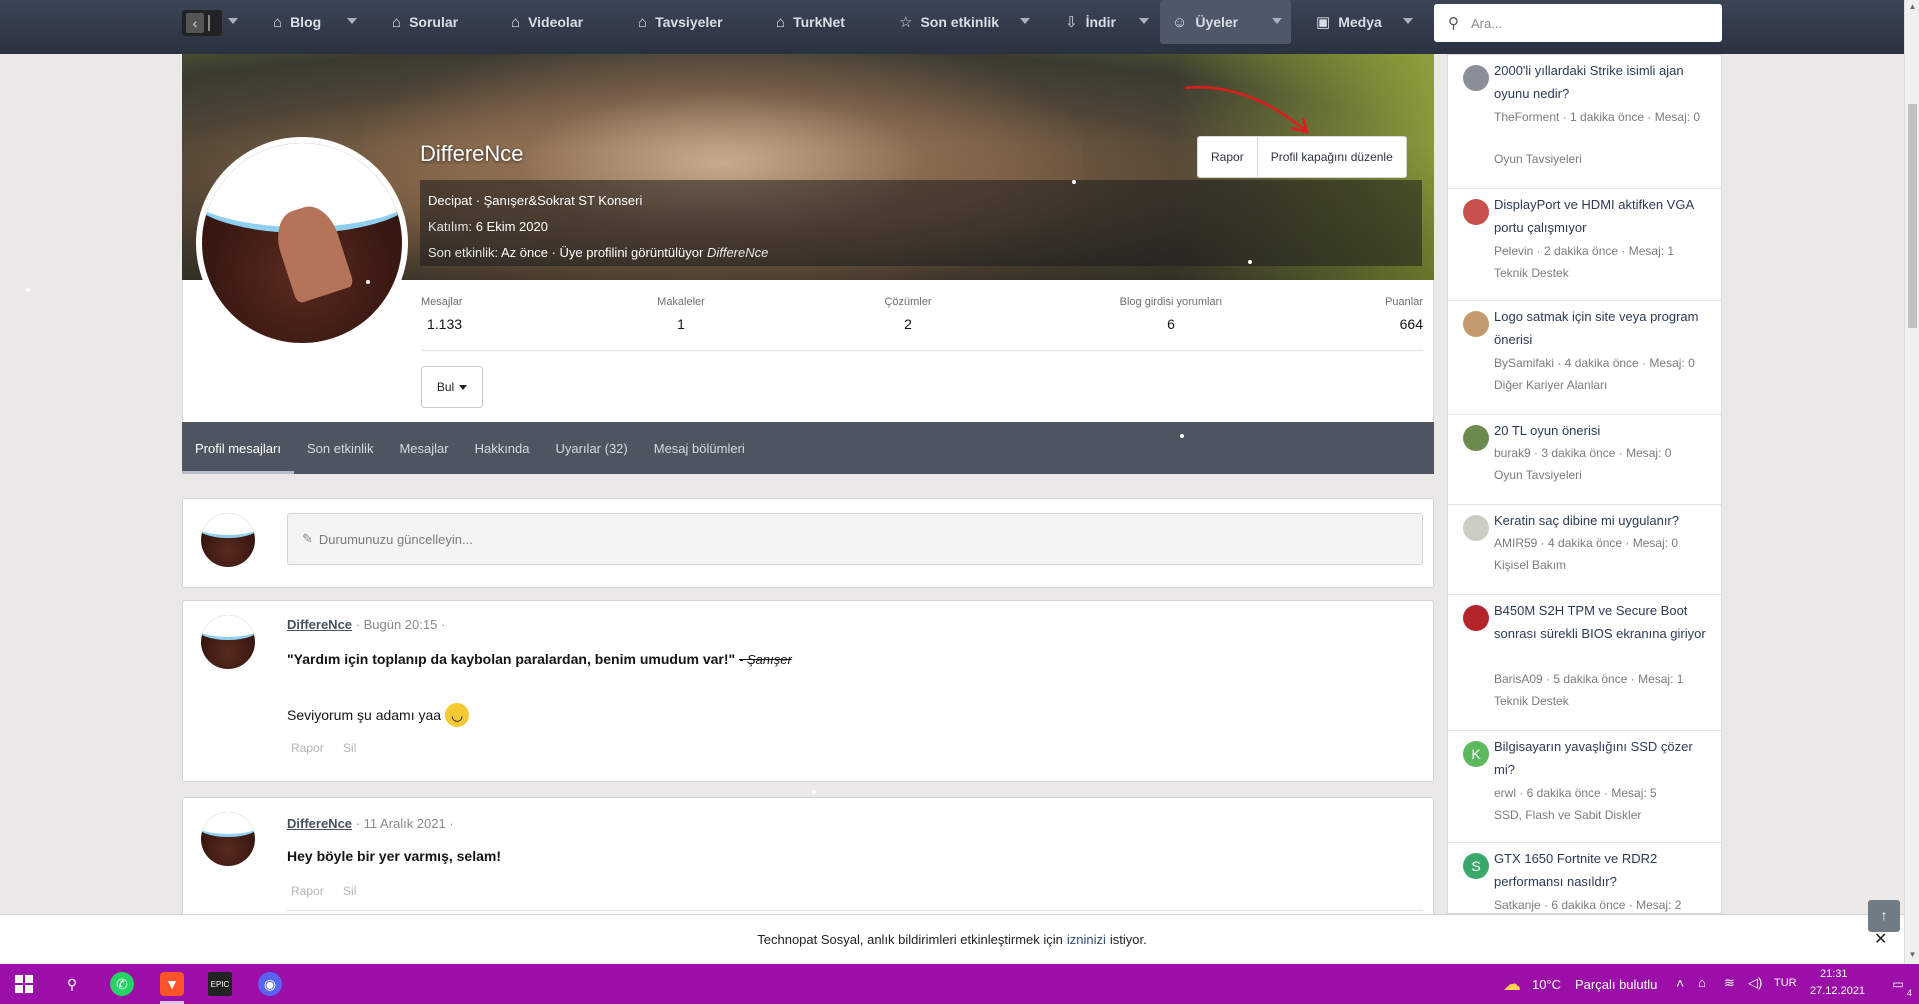 This screenshot has width=1919, height=1004. Describe the element at coordinates (502, 448) in the screenshot. I see `tab-hakkinda: Hakkında` at that location.